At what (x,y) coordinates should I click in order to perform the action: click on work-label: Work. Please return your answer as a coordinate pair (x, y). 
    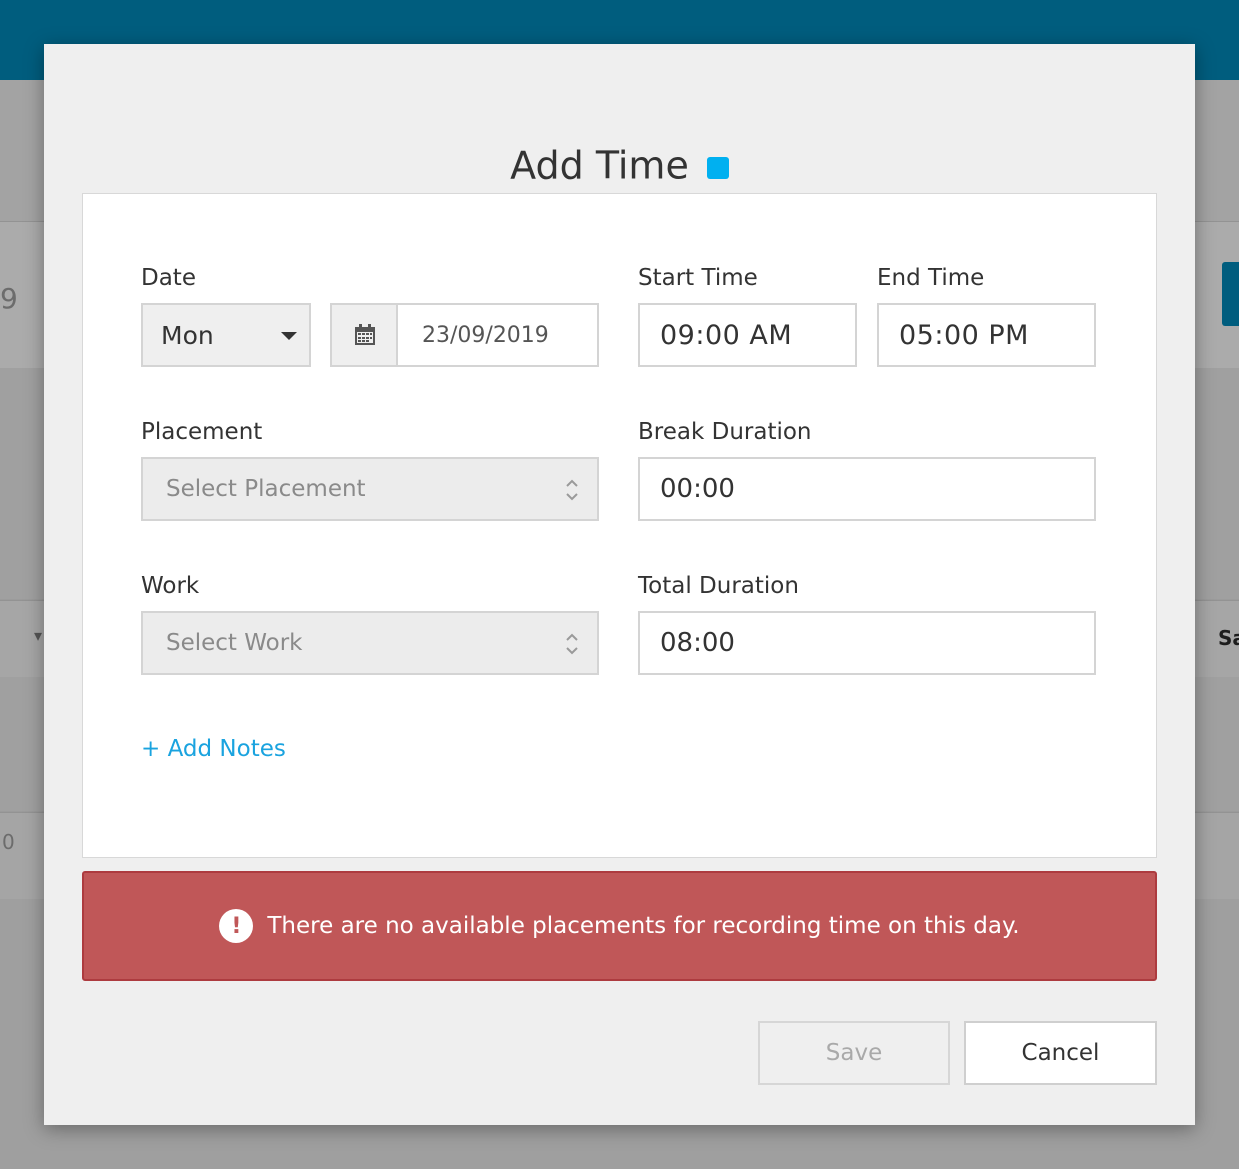
    Looking at the image, I should click on (170, 586).